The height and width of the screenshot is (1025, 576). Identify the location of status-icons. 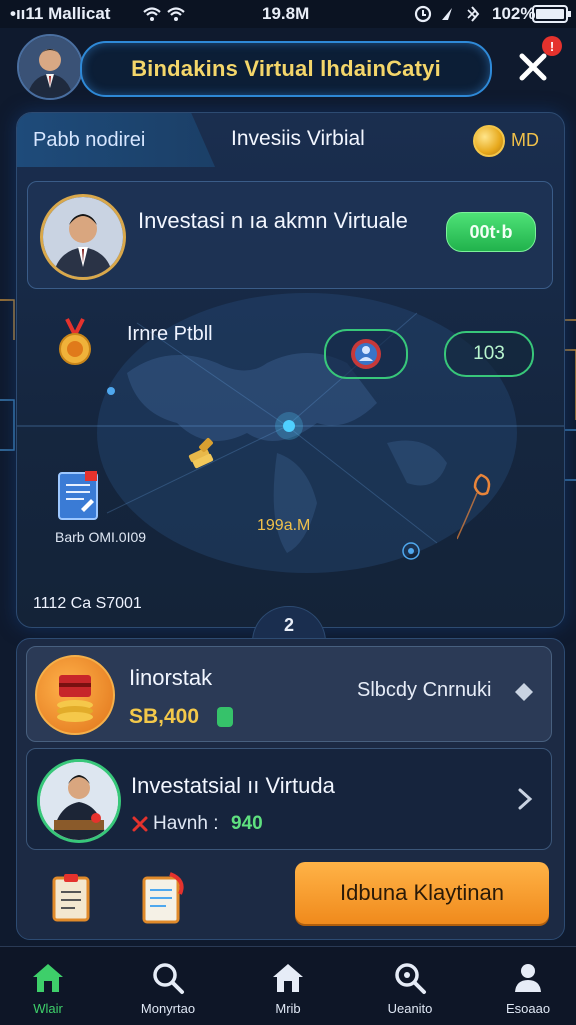
(447, 14).